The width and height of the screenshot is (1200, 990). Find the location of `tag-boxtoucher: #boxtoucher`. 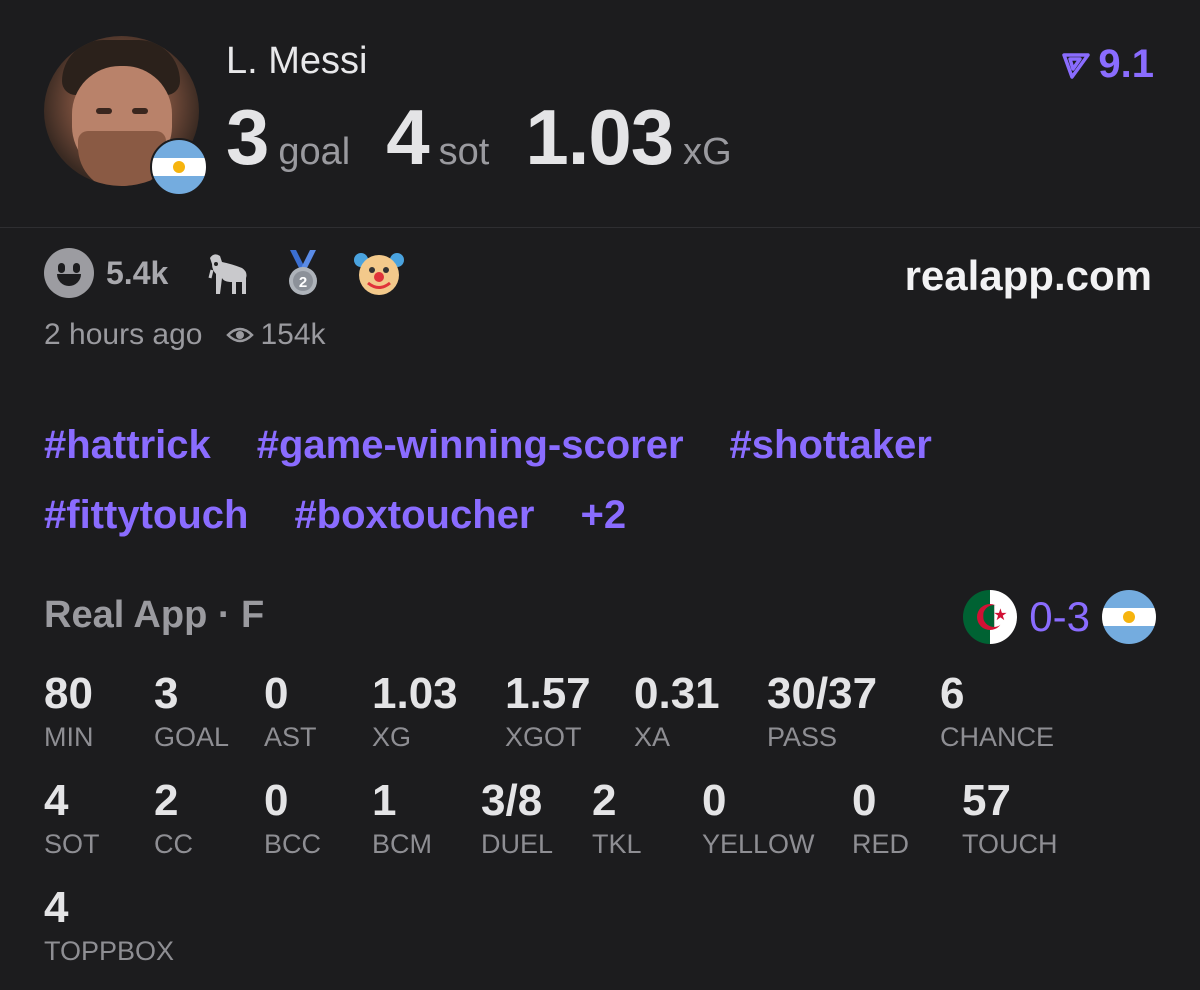

tag-boxtoucher: #boxtoucher is located at coordinates (414, 515).